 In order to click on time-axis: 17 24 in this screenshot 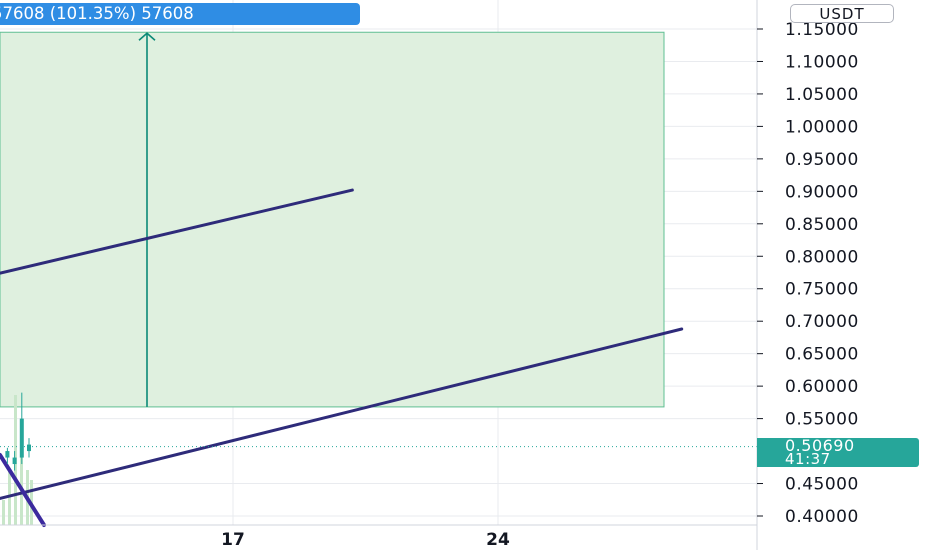, I will do `click(378, 537)`.